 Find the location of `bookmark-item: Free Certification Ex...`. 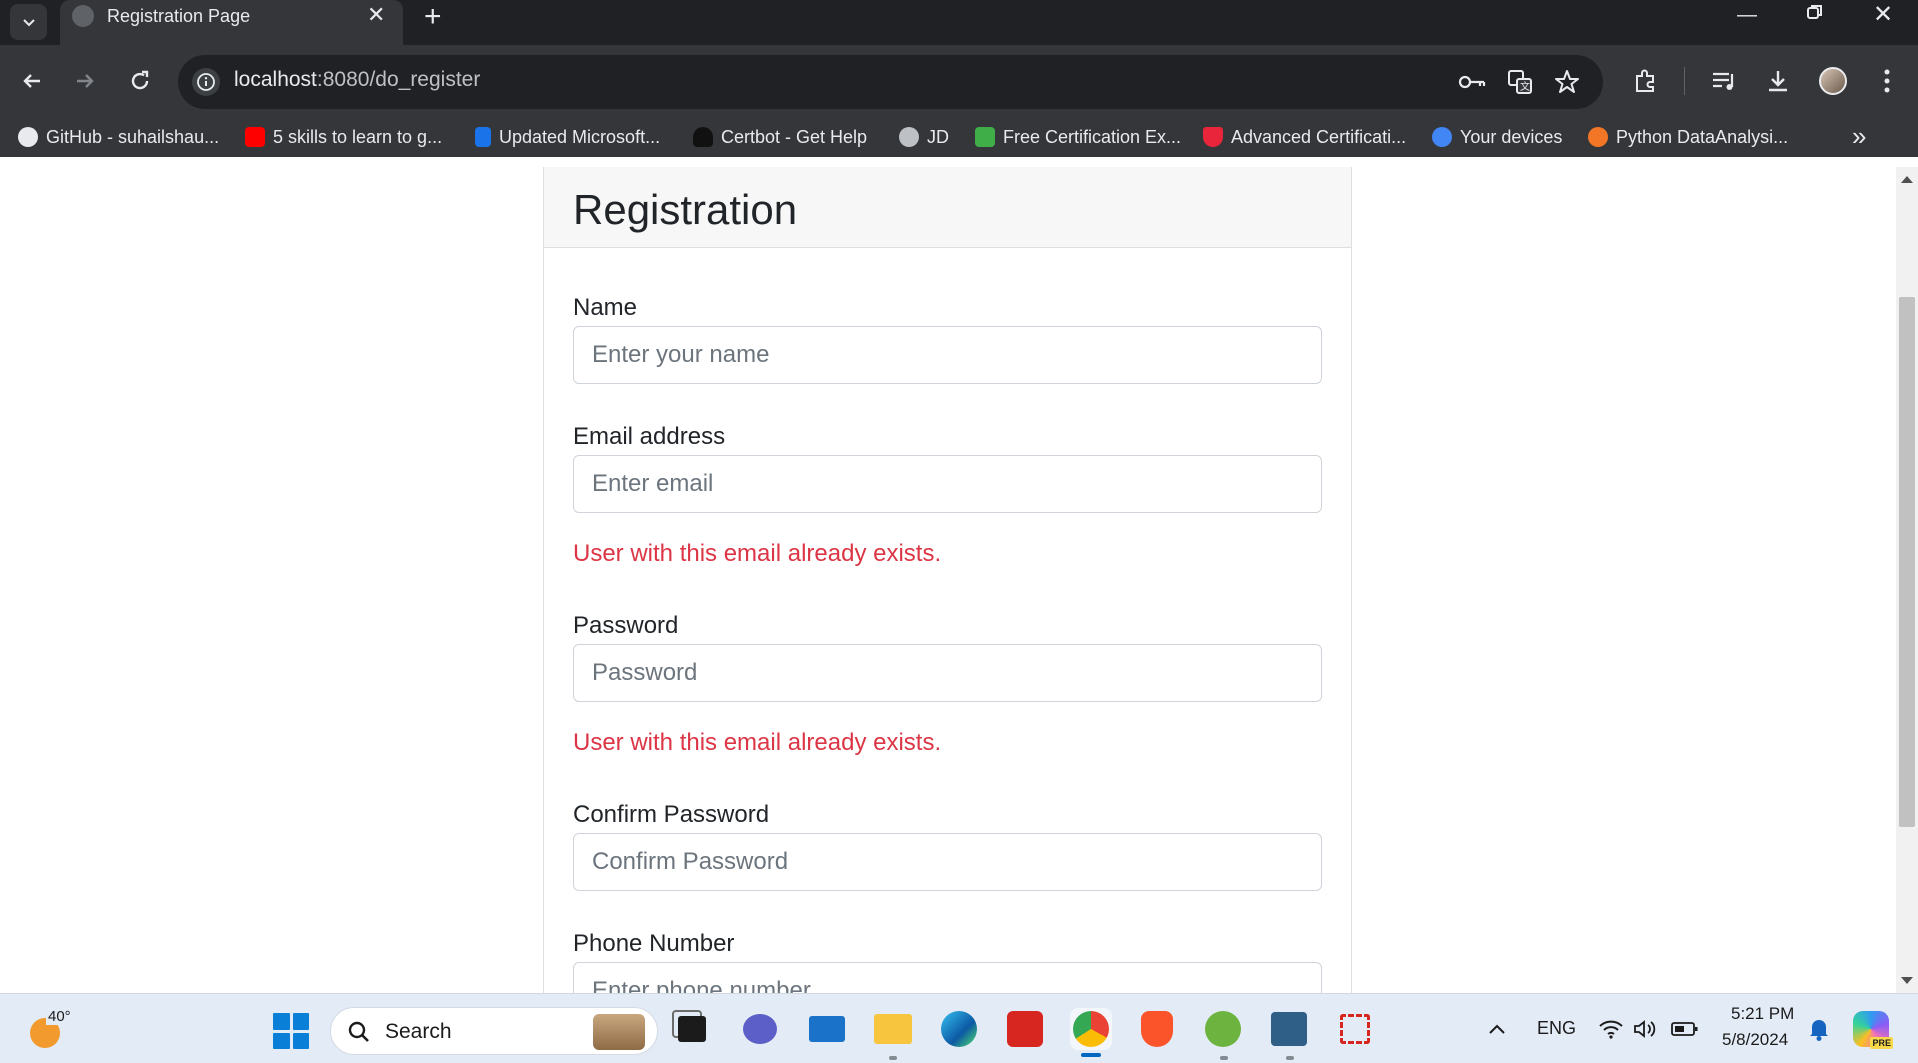

bookmark-item: Free Certification Ex... is located at coordinates (1078, 137).